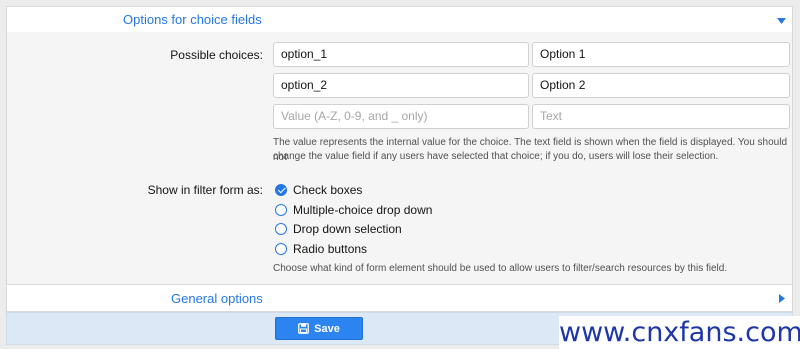 This screenshot has width=800, height=349. What do you see at coordinates (399, 298) in the screenshot?
I see `general-options-header: General options` at bounding box center [399, 298].